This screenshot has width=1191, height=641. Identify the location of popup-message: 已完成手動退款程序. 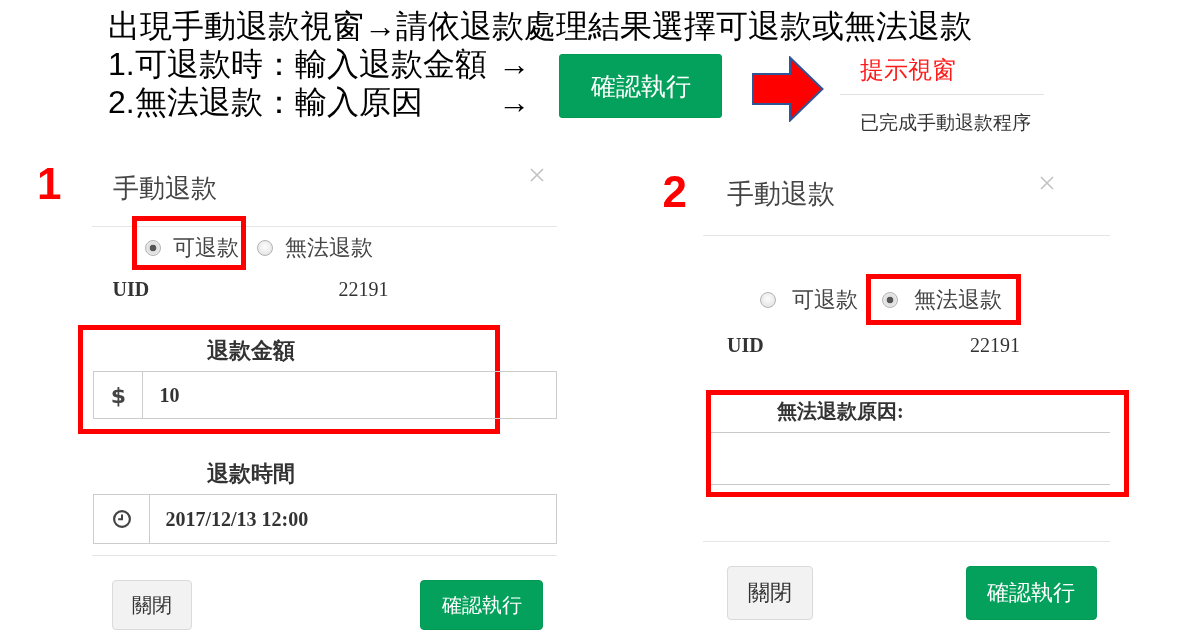
(945, 122).